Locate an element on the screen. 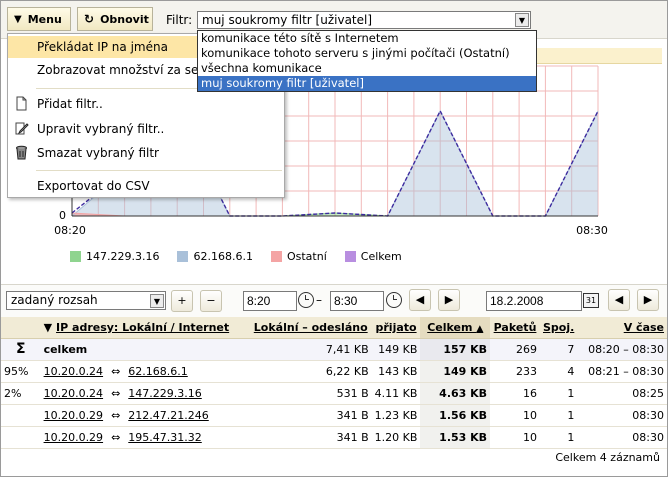 This screenshot has height=477, width=668. zoom-in-button: + is located at coordinates (182, 301).